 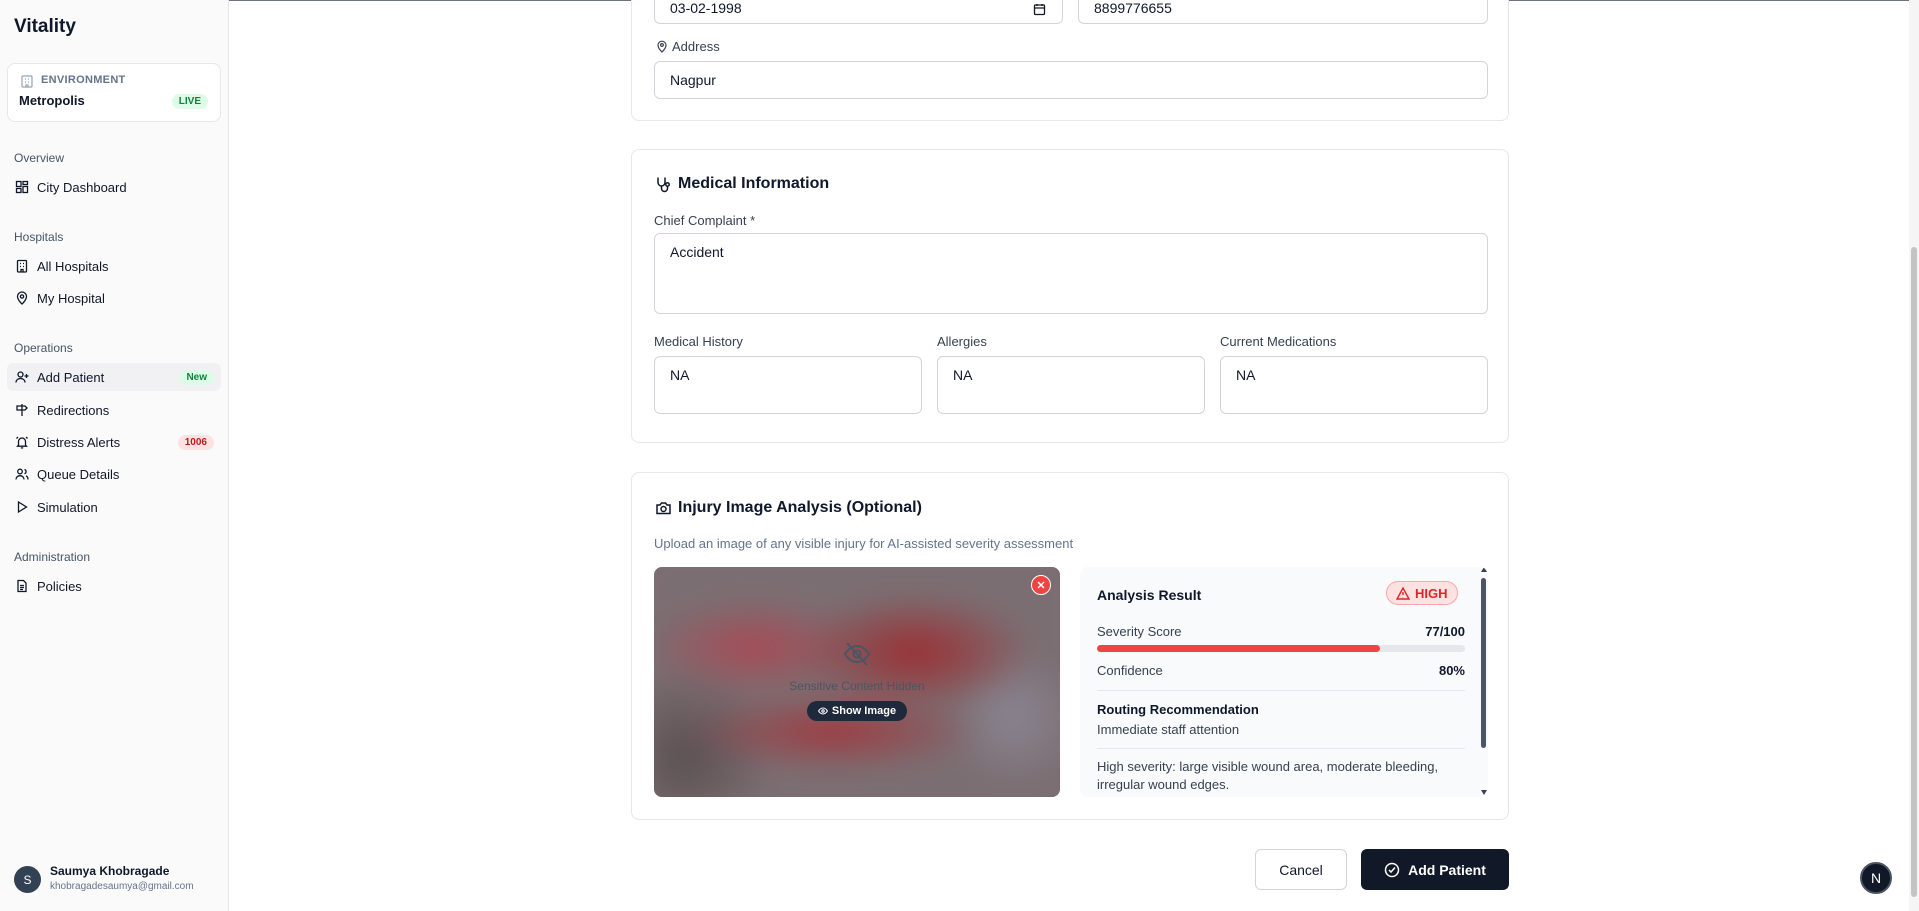 I want to click on nav-section-hospitals: Hospitals, so click(x=39, y=237).